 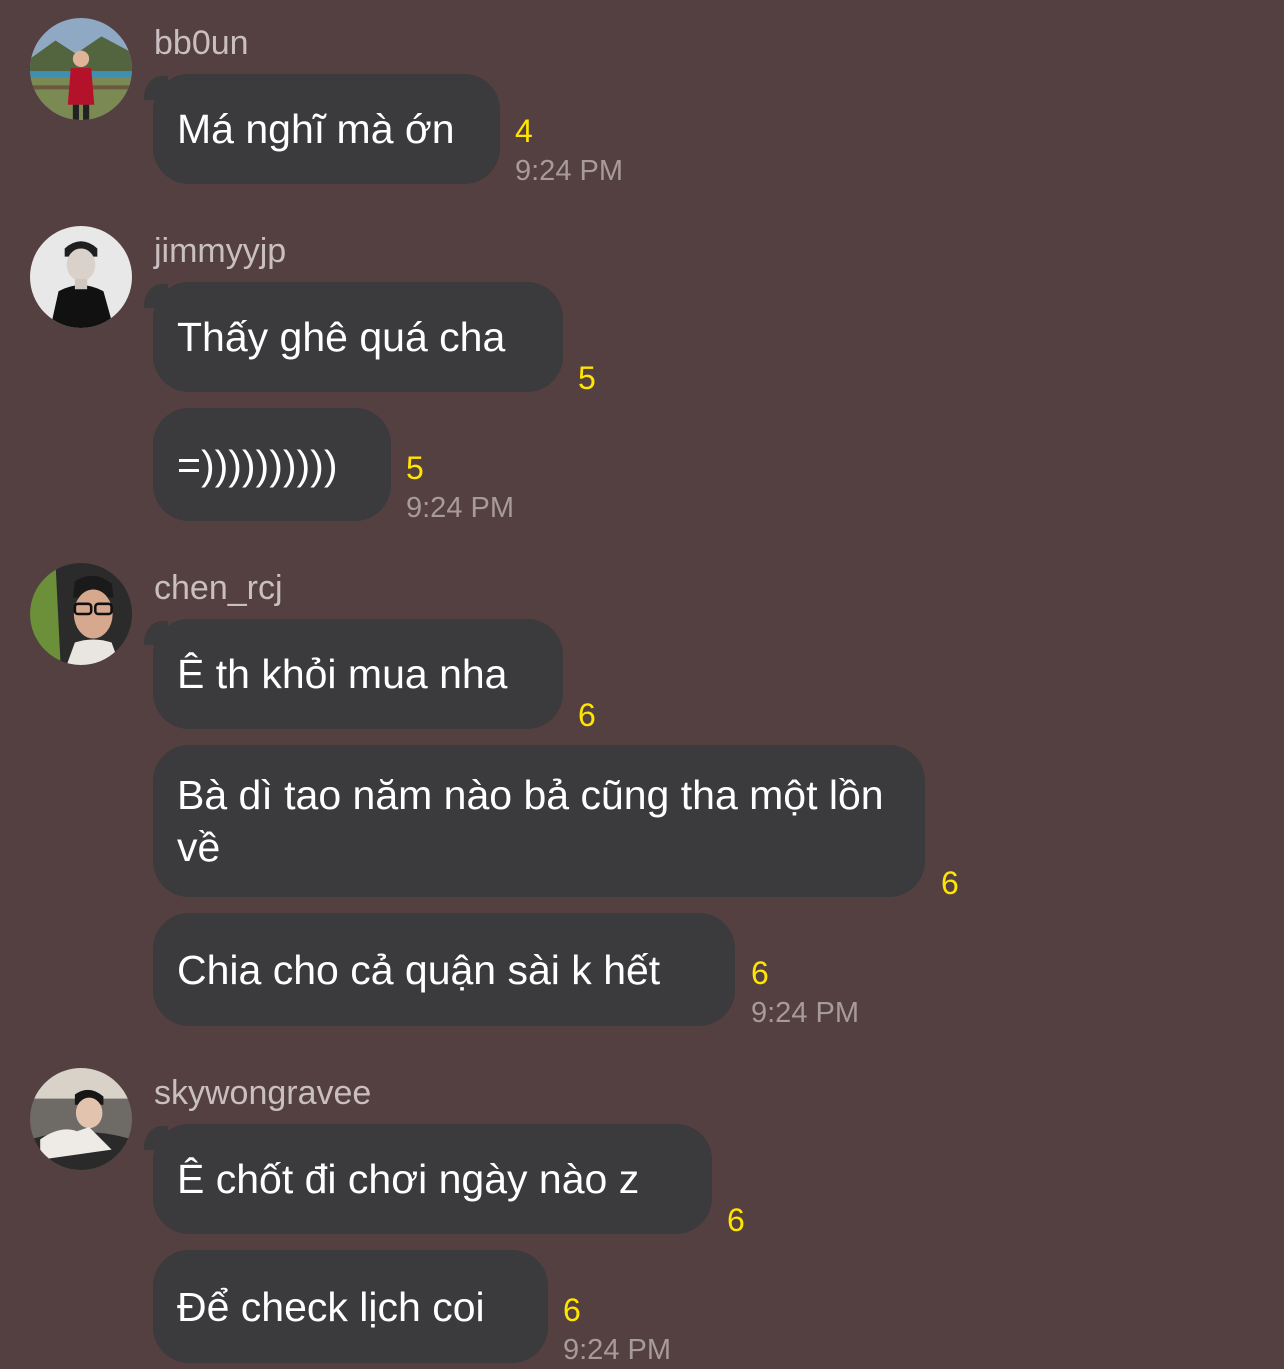 I want to click on sender-name: bb0un, so click(x=201, y=43).